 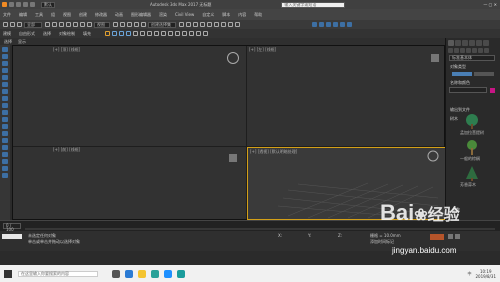 I want to click on helpers-icon, so click(x=474, y=50).